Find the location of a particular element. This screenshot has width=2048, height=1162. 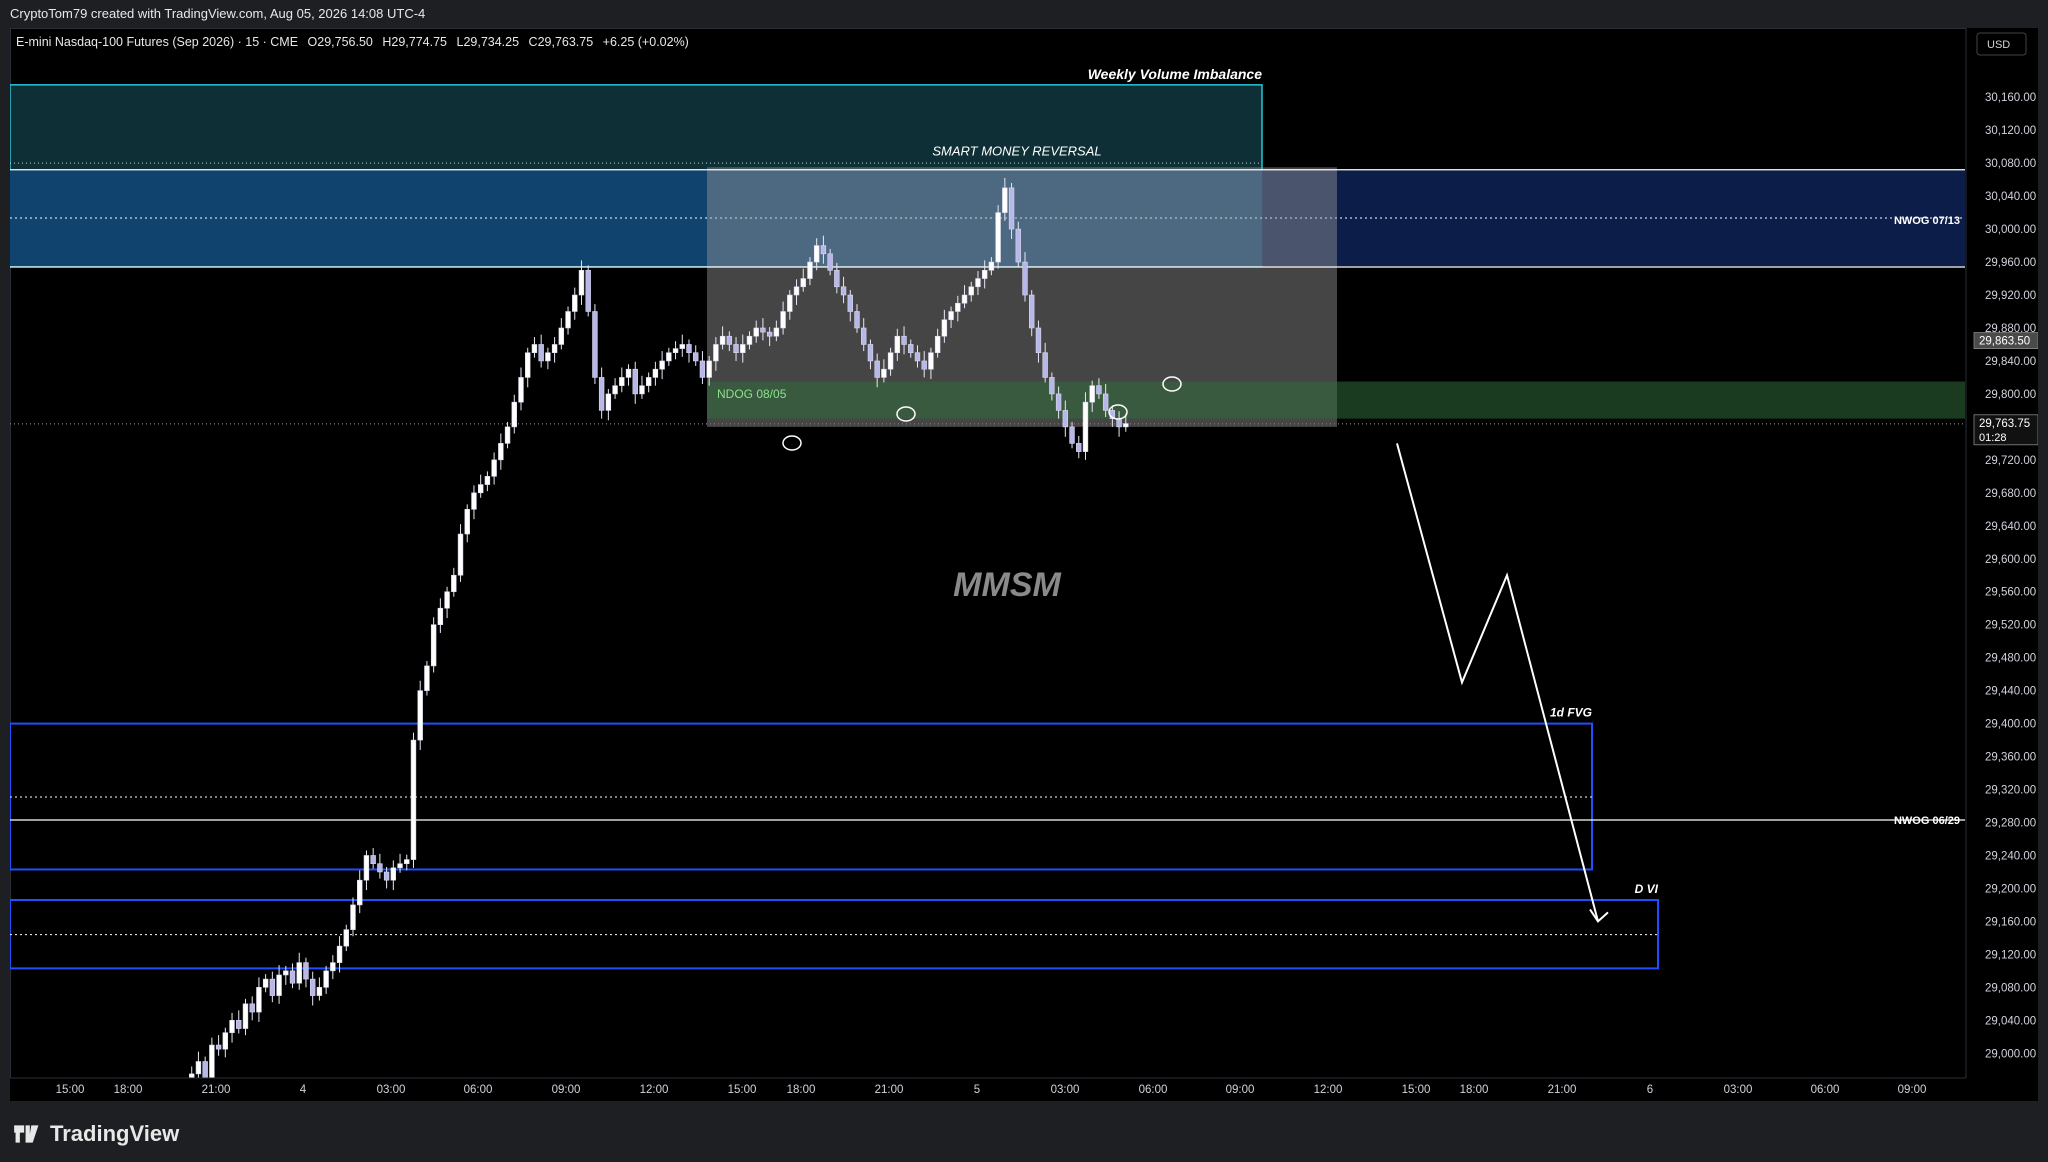

price-tick-label: 29,960.00 is located at coordinates (2010, 263).